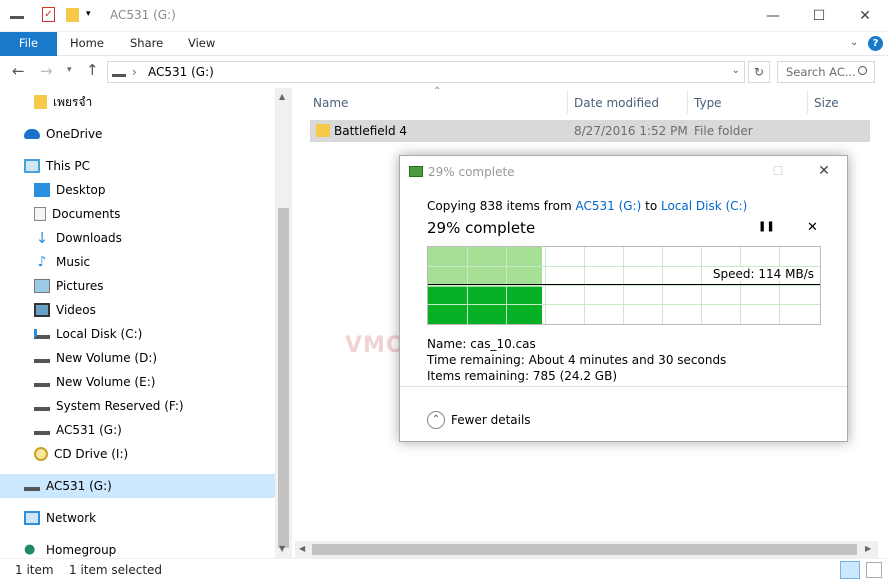 The image size is (888, 581). Describe the element at coordinates (812, 227) in the screenshot. I see `stop-button: ✕` at that location.